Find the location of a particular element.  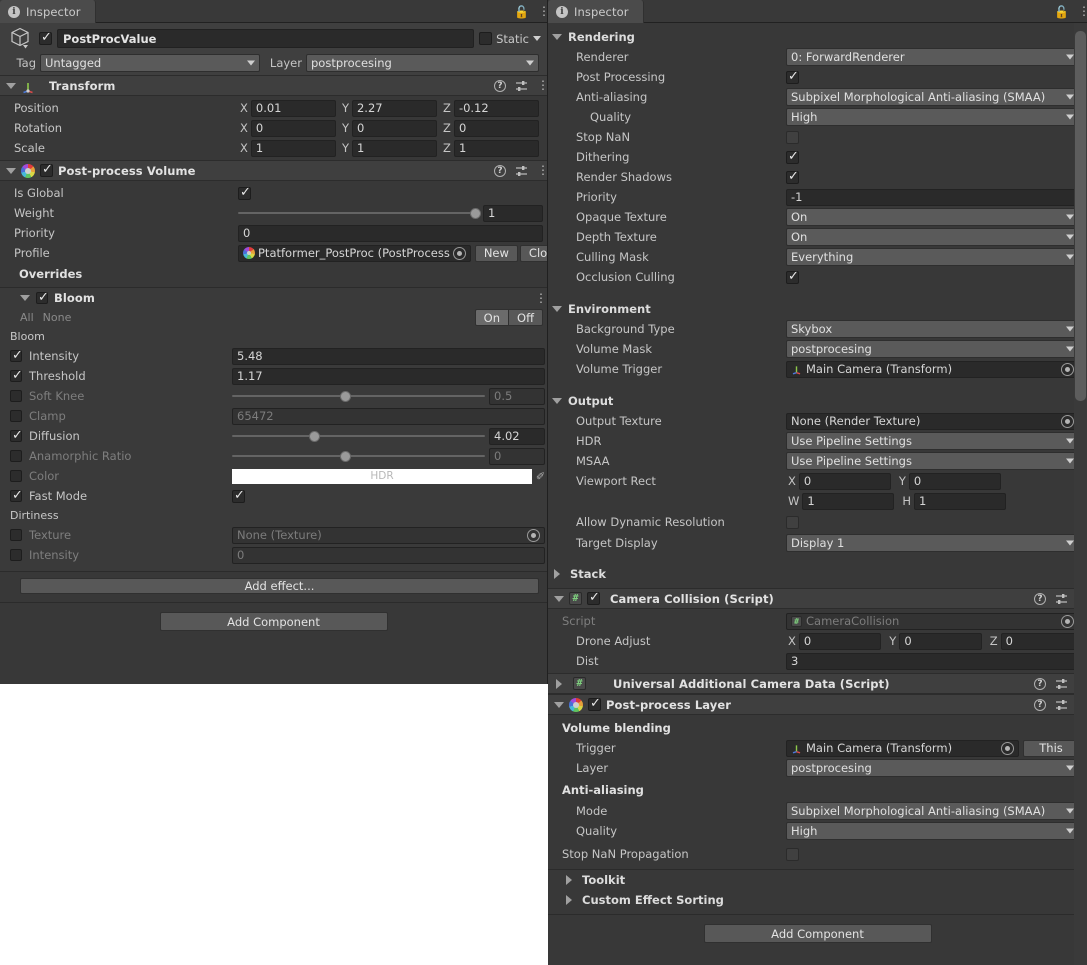

transform-position-y-input: 2.27 is located at coordinates (394, 108).